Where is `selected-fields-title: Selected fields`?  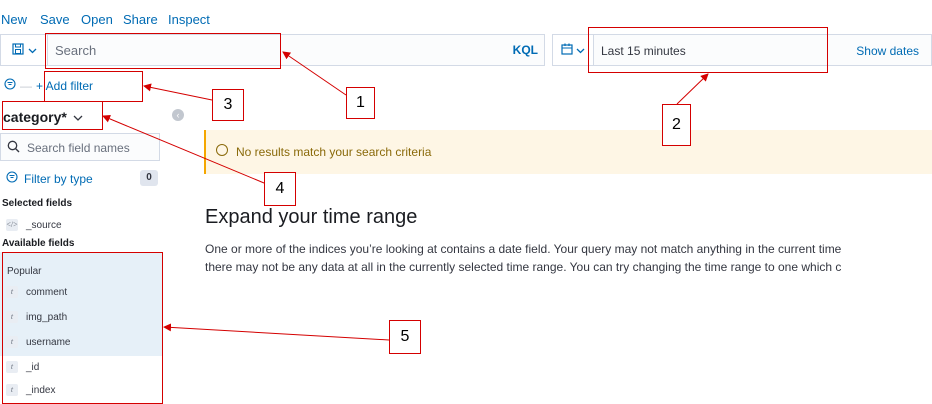
selected-fields-title: Selected fields is located at coordinates (37, 203).